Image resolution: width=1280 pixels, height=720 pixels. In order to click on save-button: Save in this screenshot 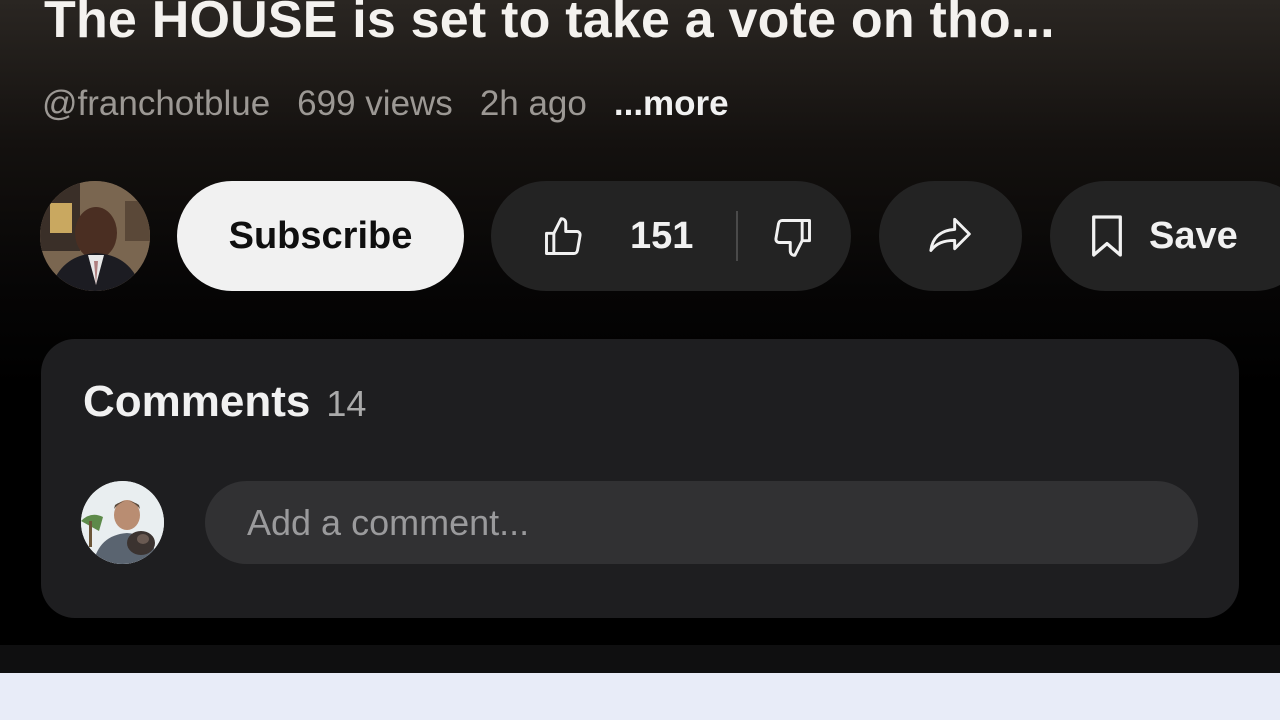, I will do `click(1165, 236)`.